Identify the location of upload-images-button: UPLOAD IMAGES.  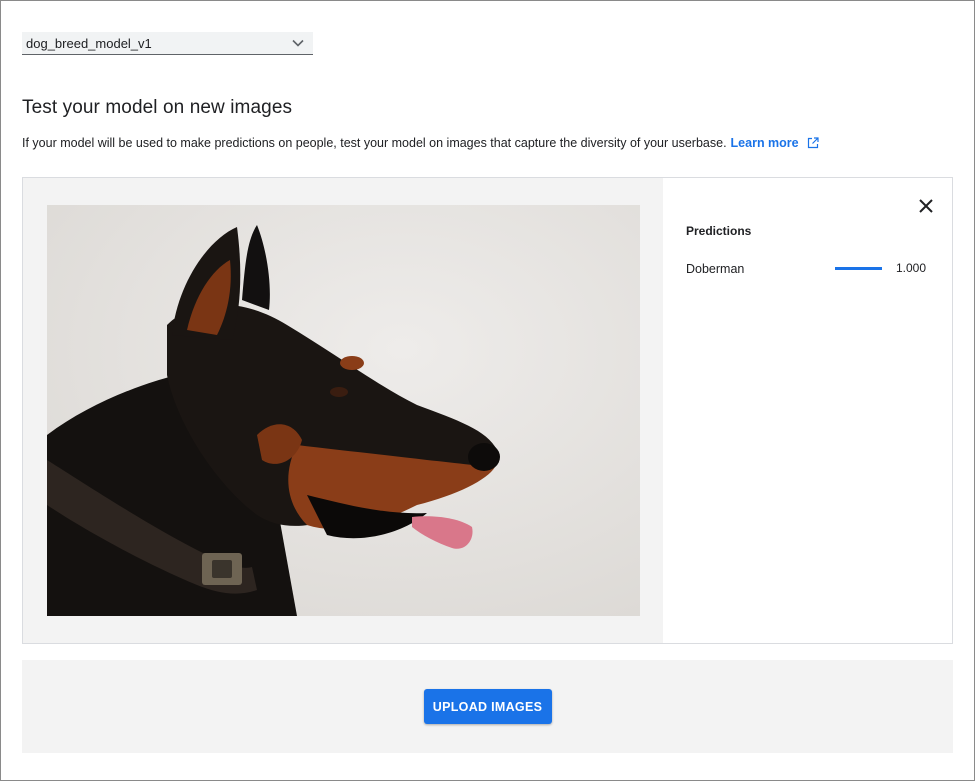
(487, 706).